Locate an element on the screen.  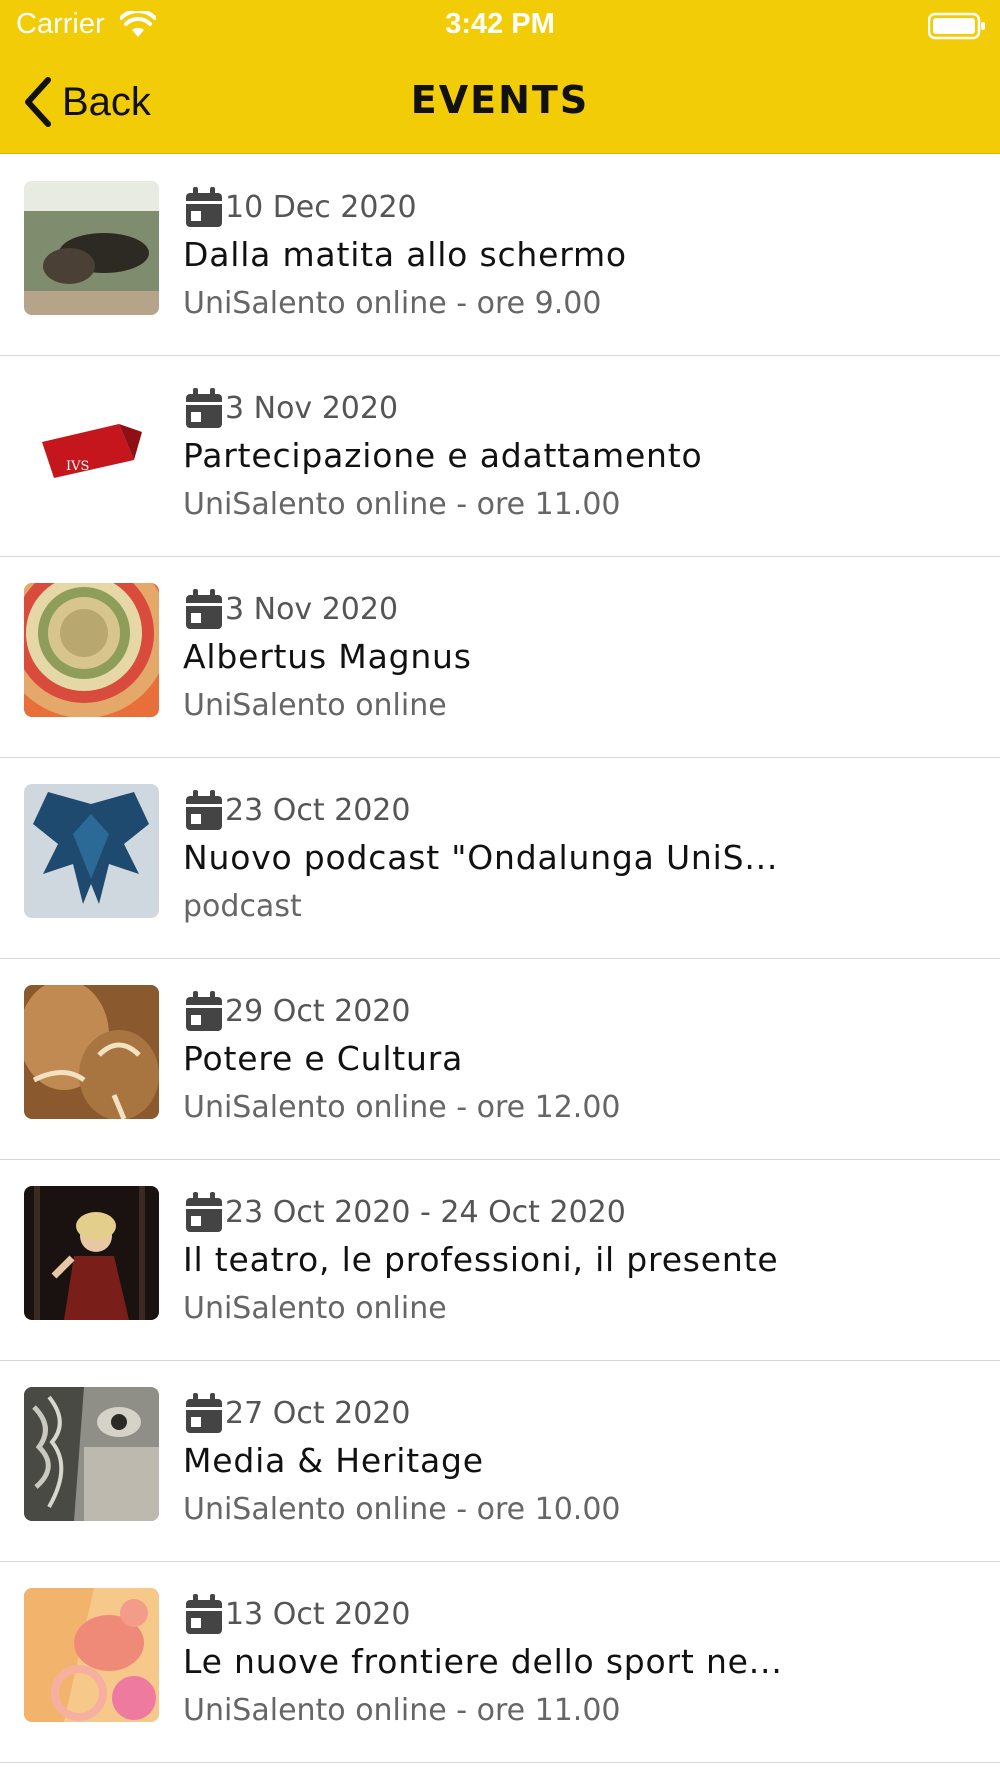
event-date: 29 Oct 2020 is located at coordinates (318, 1011).